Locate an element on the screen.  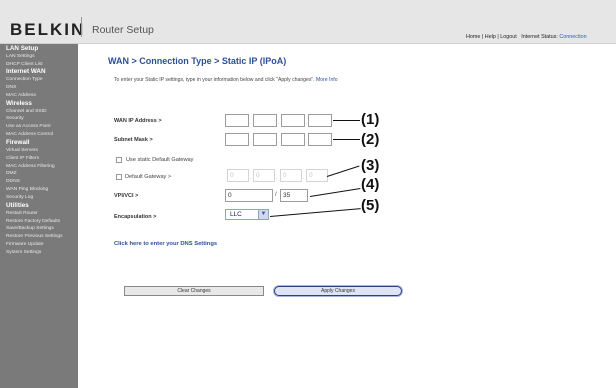
callout-2: (2) is located at coordinates (370, 139).